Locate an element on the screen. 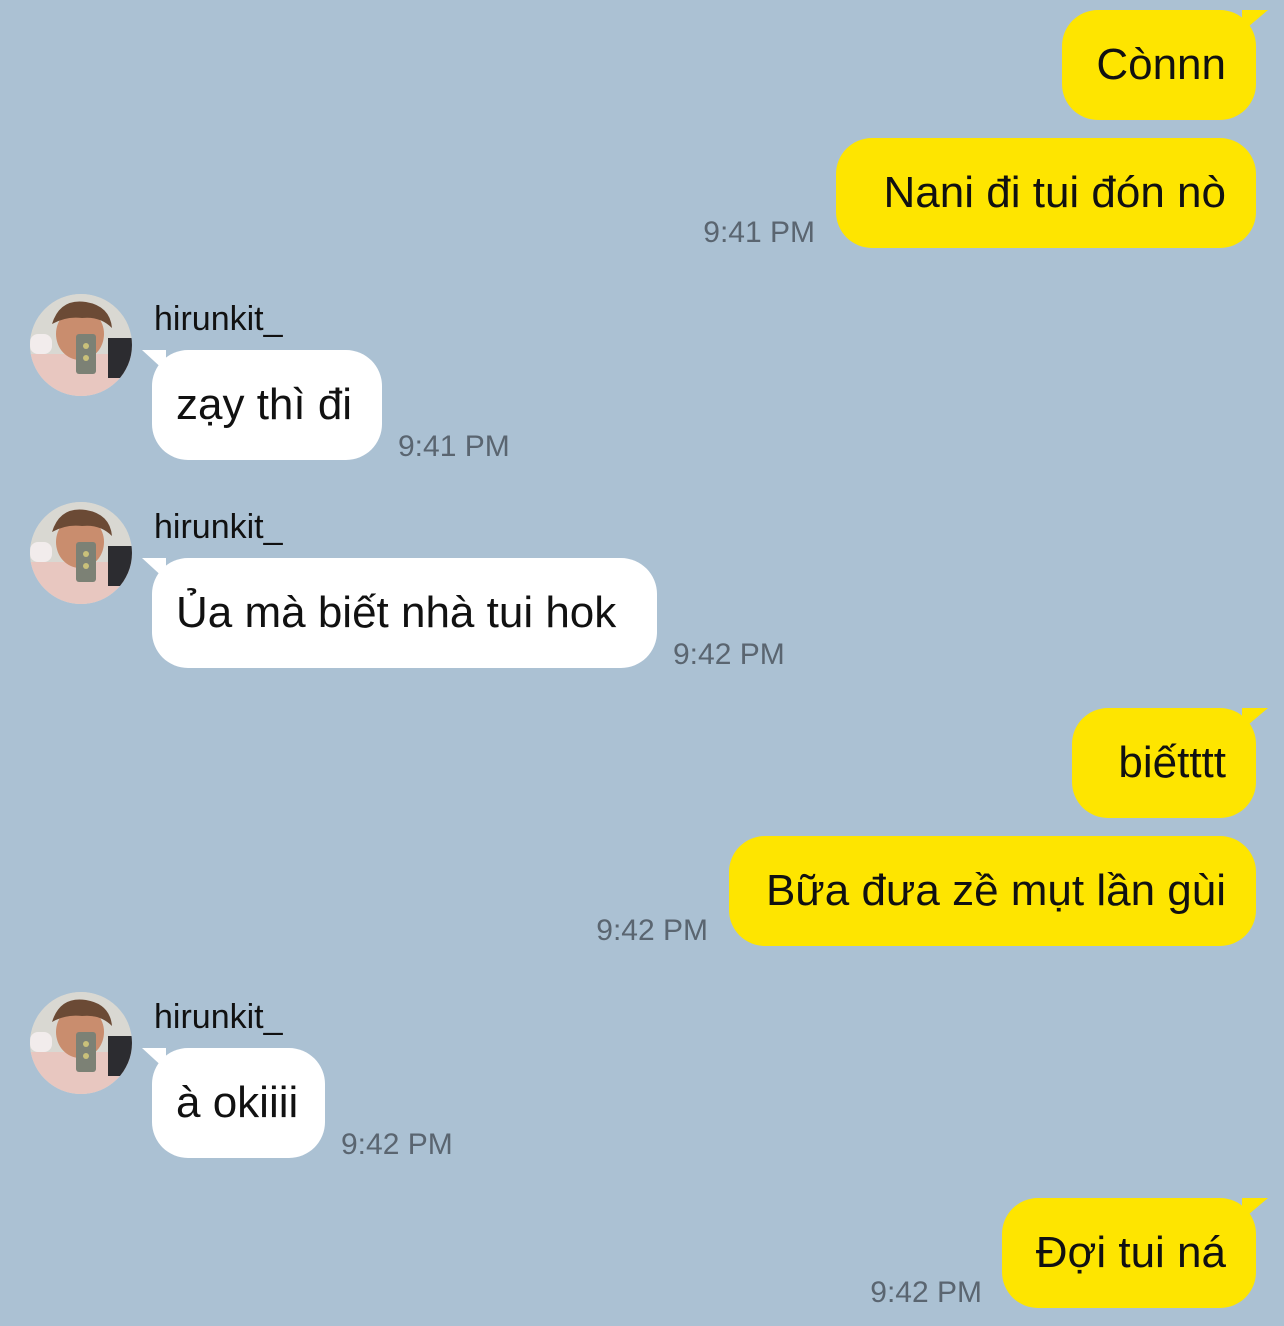  incoming-message-bubble: zạy thì đi is located at coordinates (262, 405).